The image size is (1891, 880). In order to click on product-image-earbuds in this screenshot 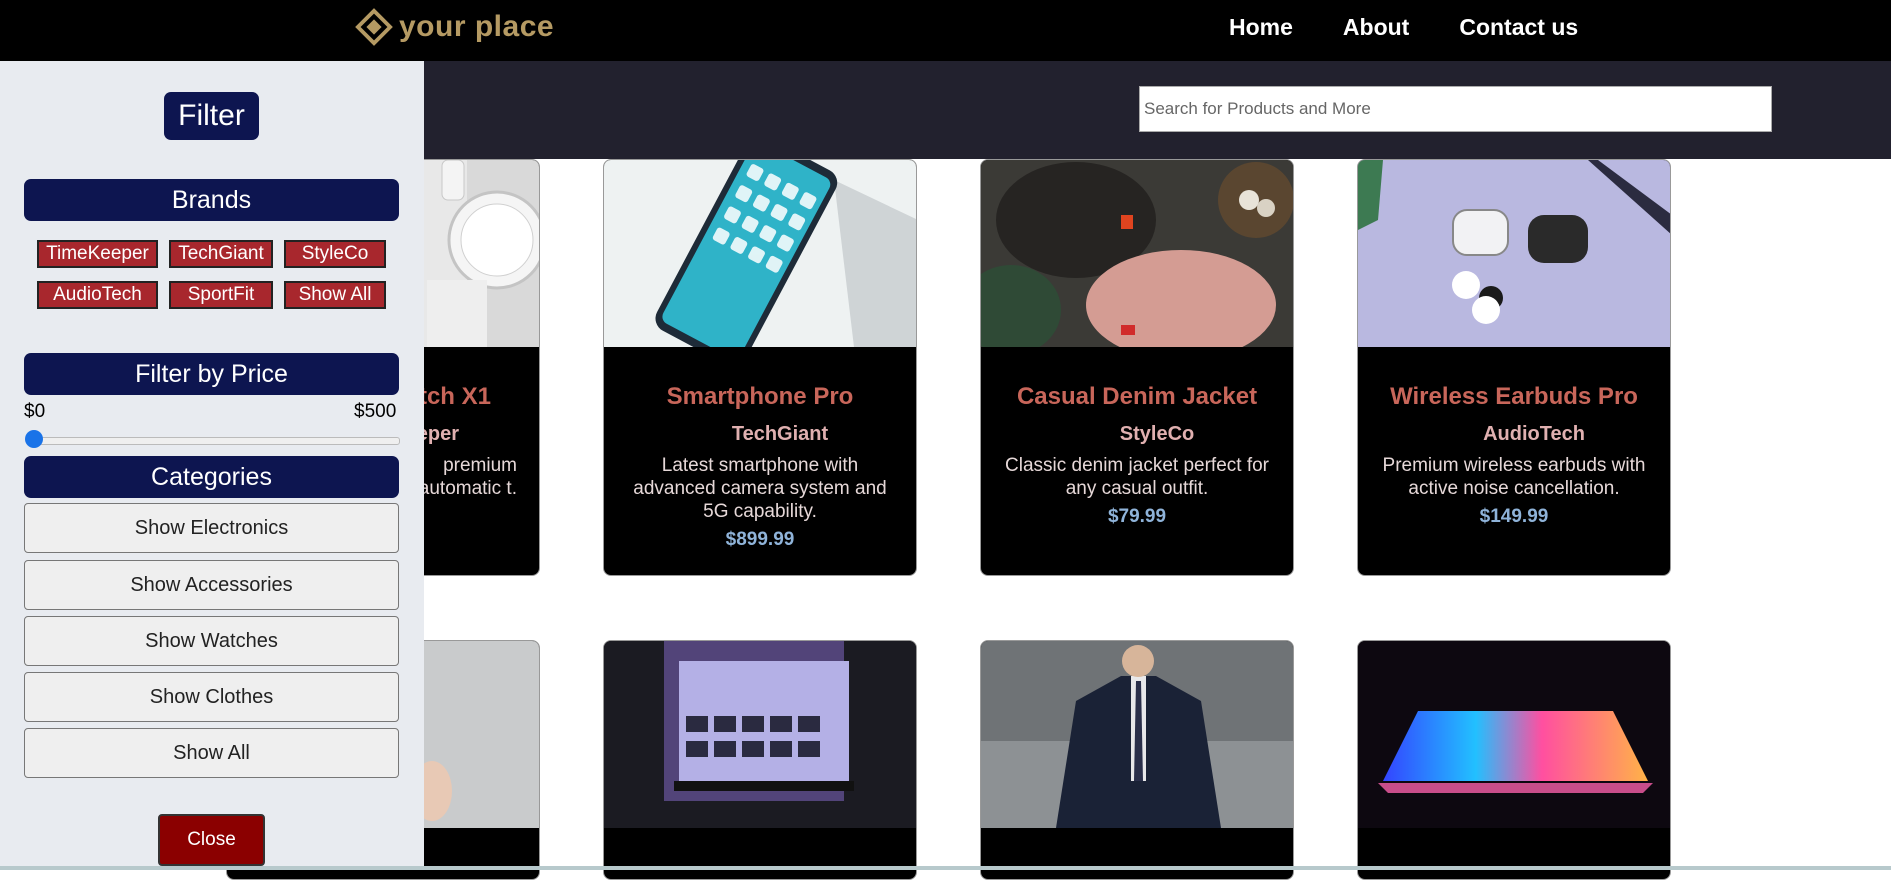, I will do `click(1514, 253)`.